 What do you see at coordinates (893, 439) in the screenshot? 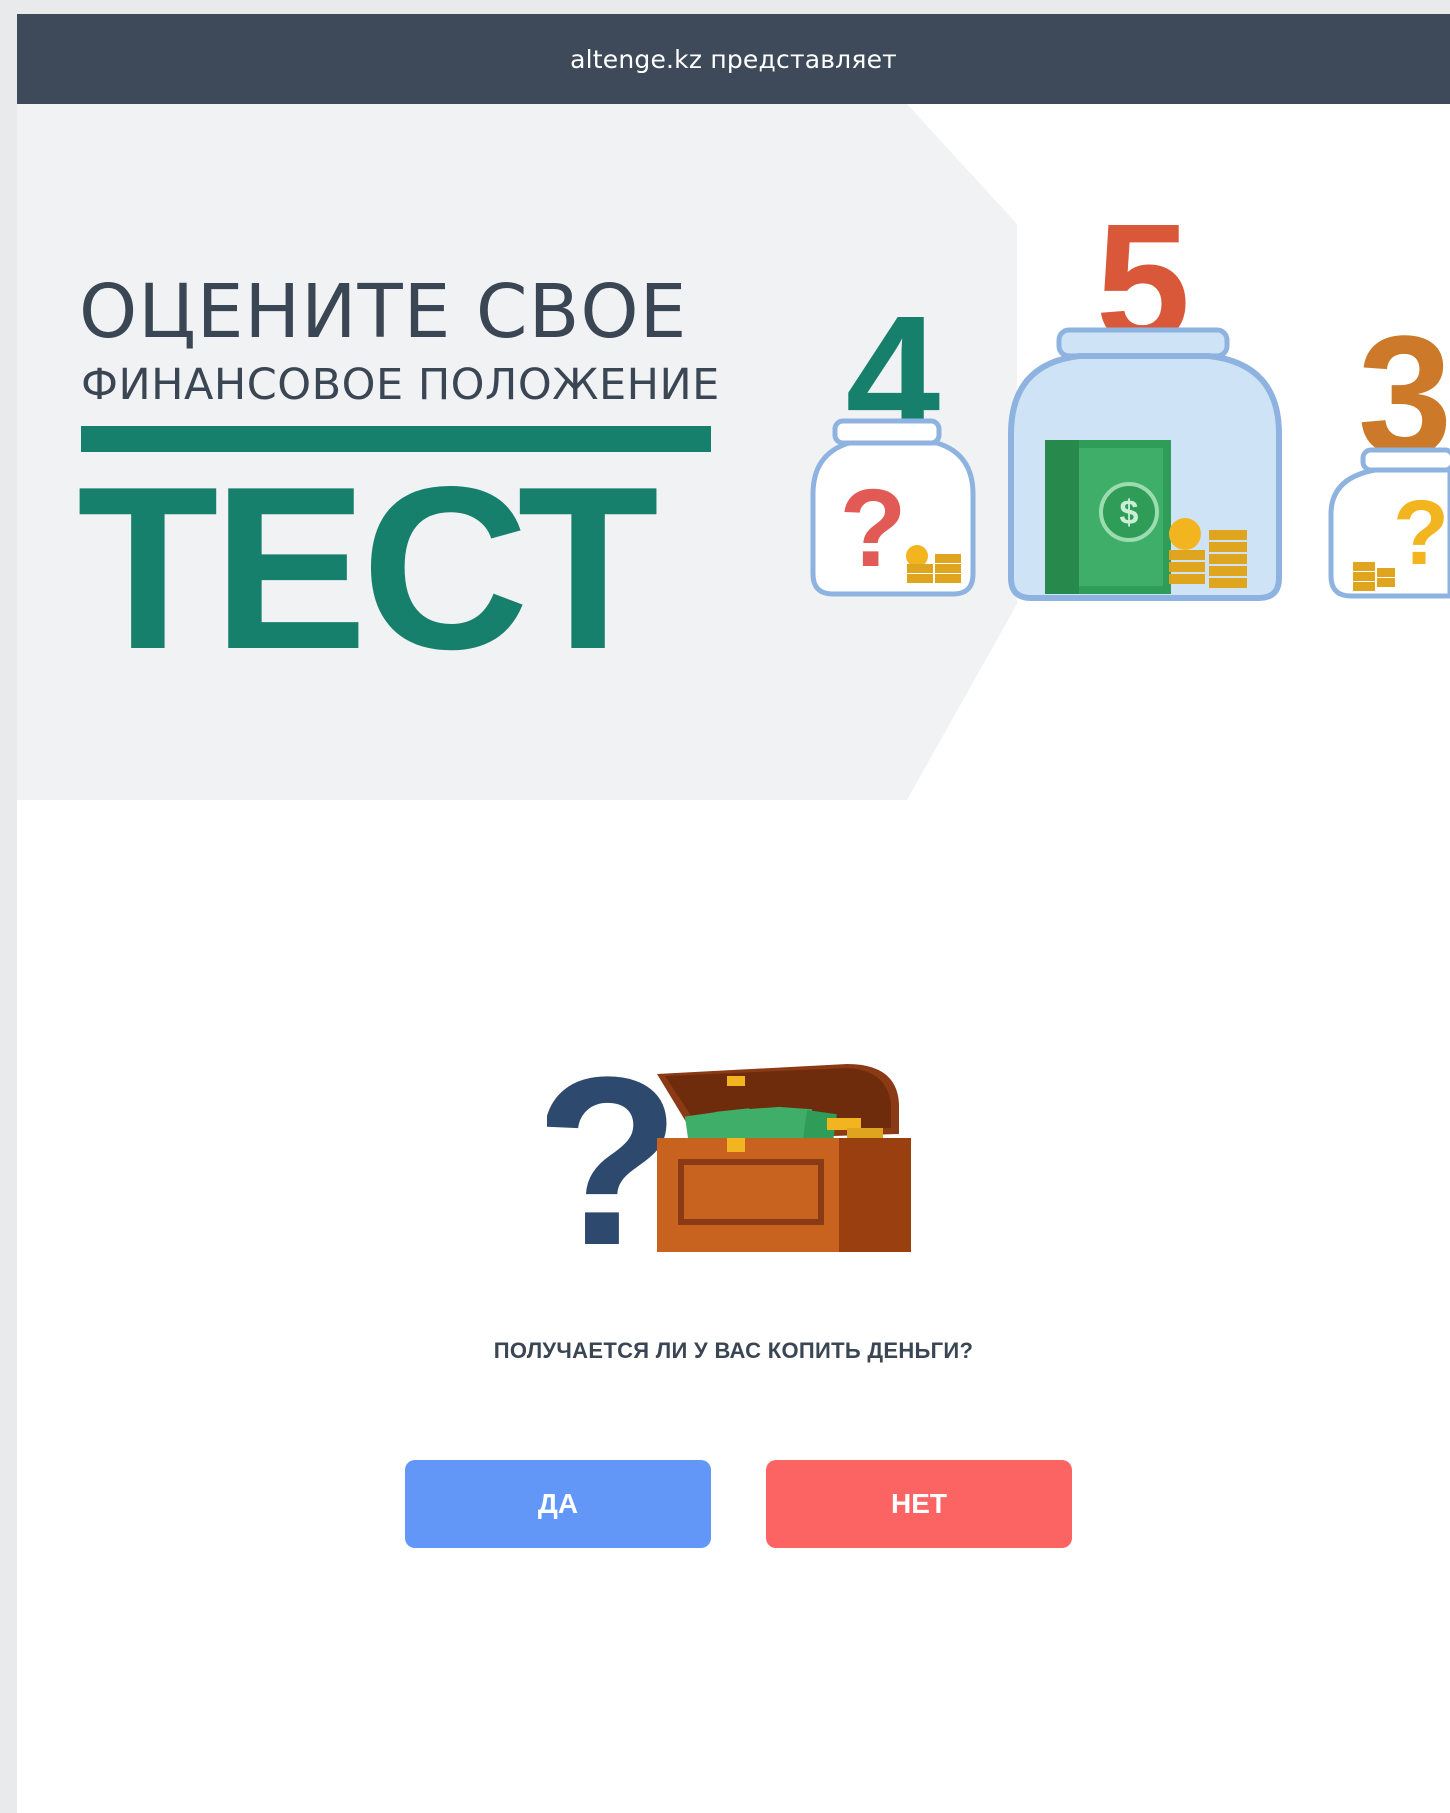
I see `jar-4: 4 ?` at bounding box center [893, 439].